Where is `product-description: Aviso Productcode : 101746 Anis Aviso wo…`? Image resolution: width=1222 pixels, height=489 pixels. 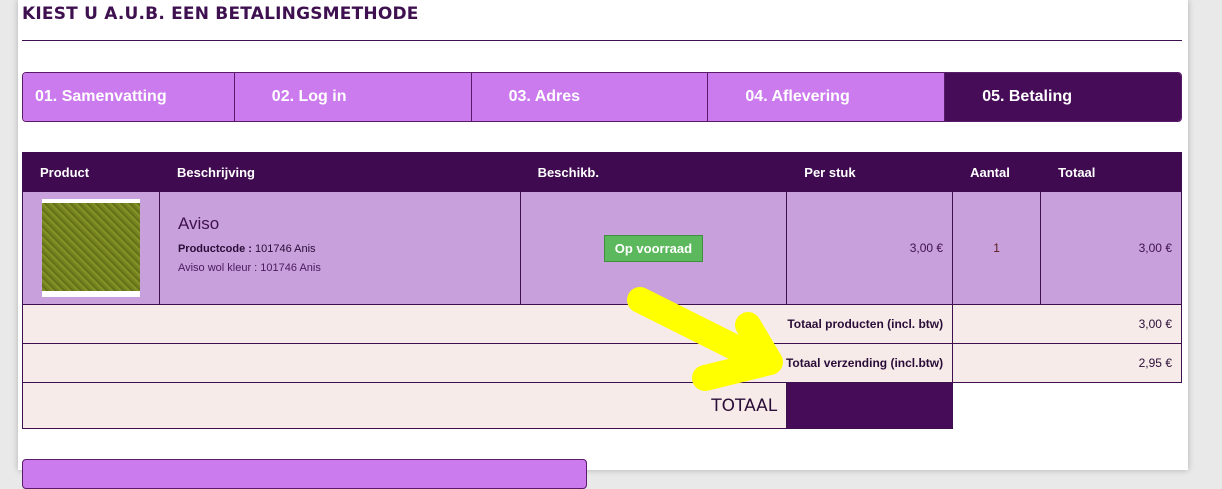 product-description: Aviso Productcode : 101746 Anis Aviso wo… is located at coordinates (339, 248).